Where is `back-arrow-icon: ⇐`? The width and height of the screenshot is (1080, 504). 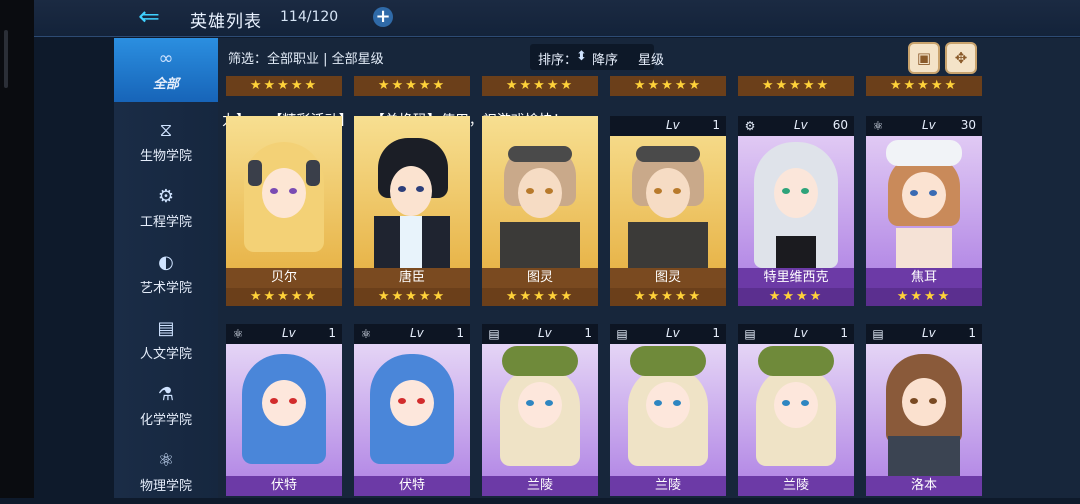 back-arrow-icon: ⇐ is located at coordinates (149, 17).